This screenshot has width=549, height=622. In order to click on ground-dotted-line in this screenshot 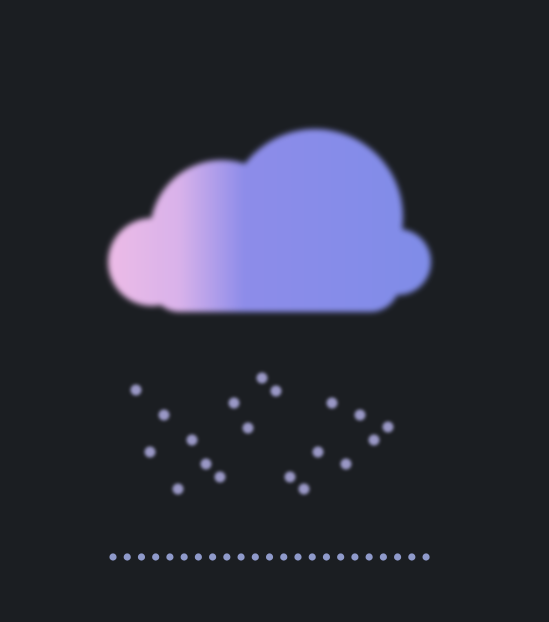, I will do `click(269, 557)`.